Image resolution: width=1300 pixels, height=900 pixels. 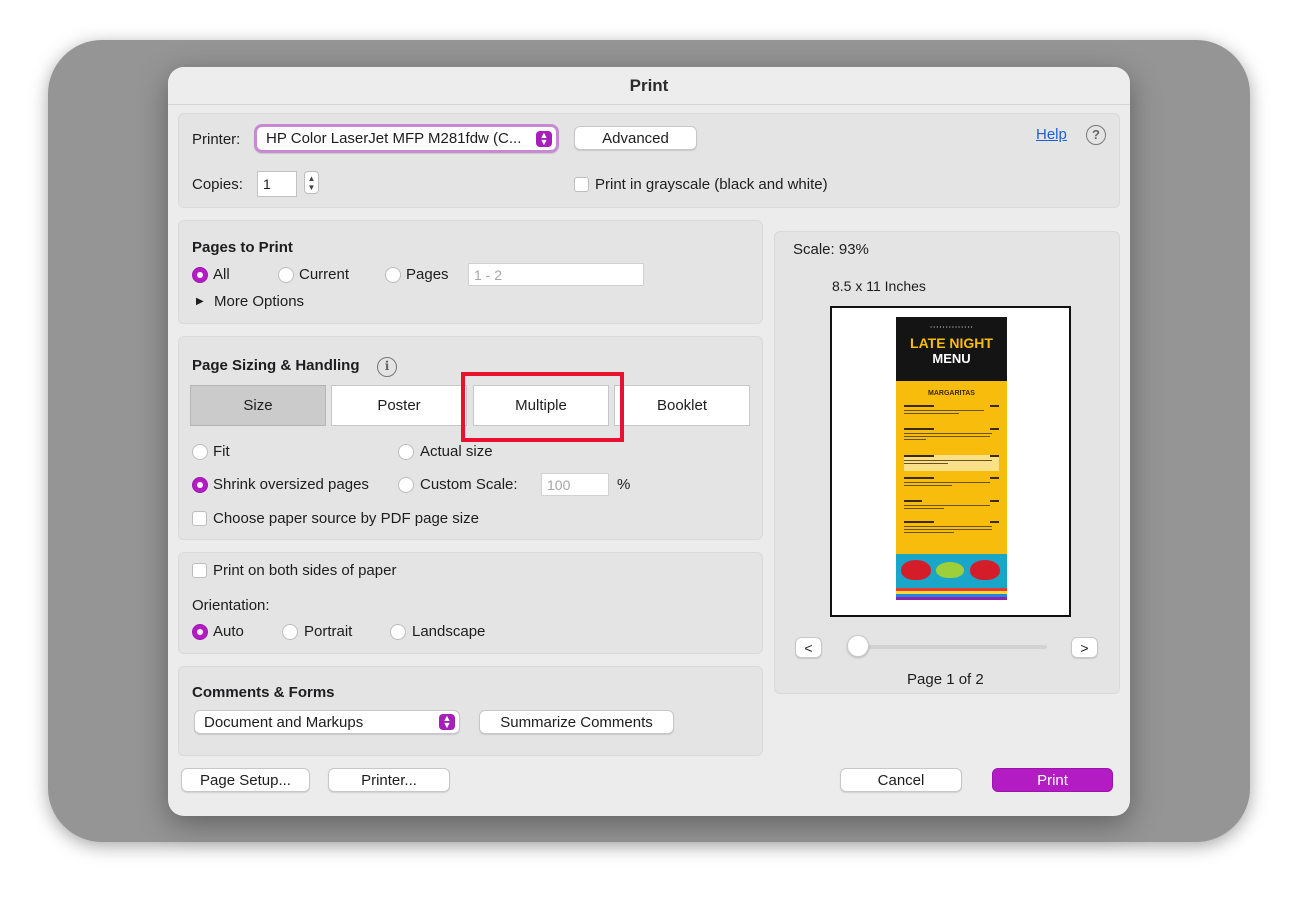 I want to click on page-indicator: Page 1 of 2, so click(x=945, y=679).